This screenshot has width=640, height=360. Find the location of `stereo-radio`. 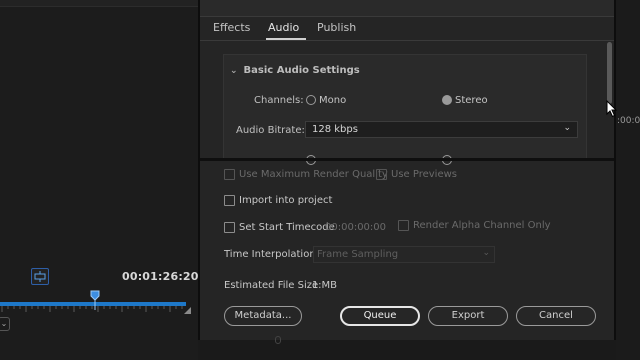

stereo-radio is located at coordinates (447, 100).